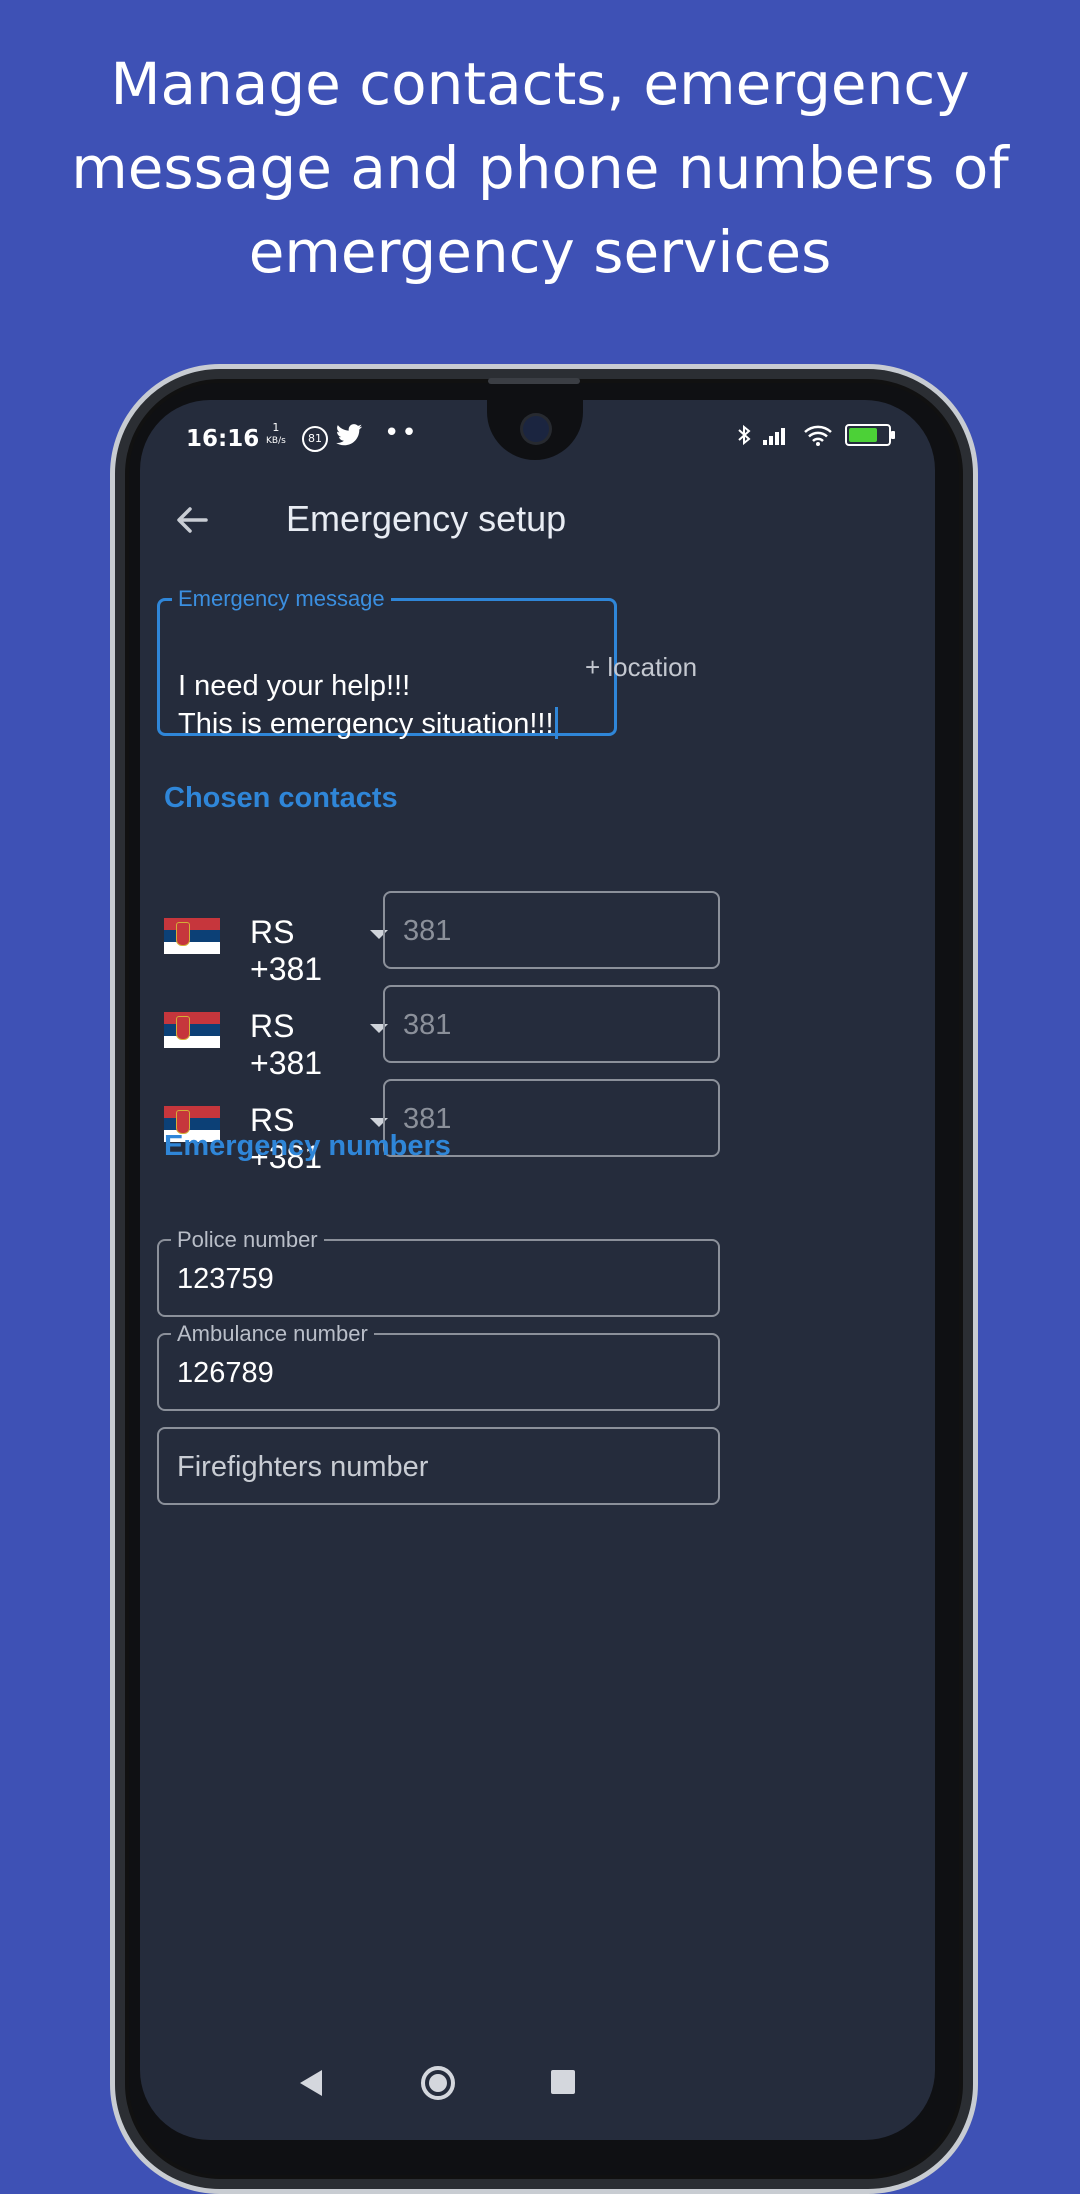  I want to click on wifi-icon, so click(818, 435).